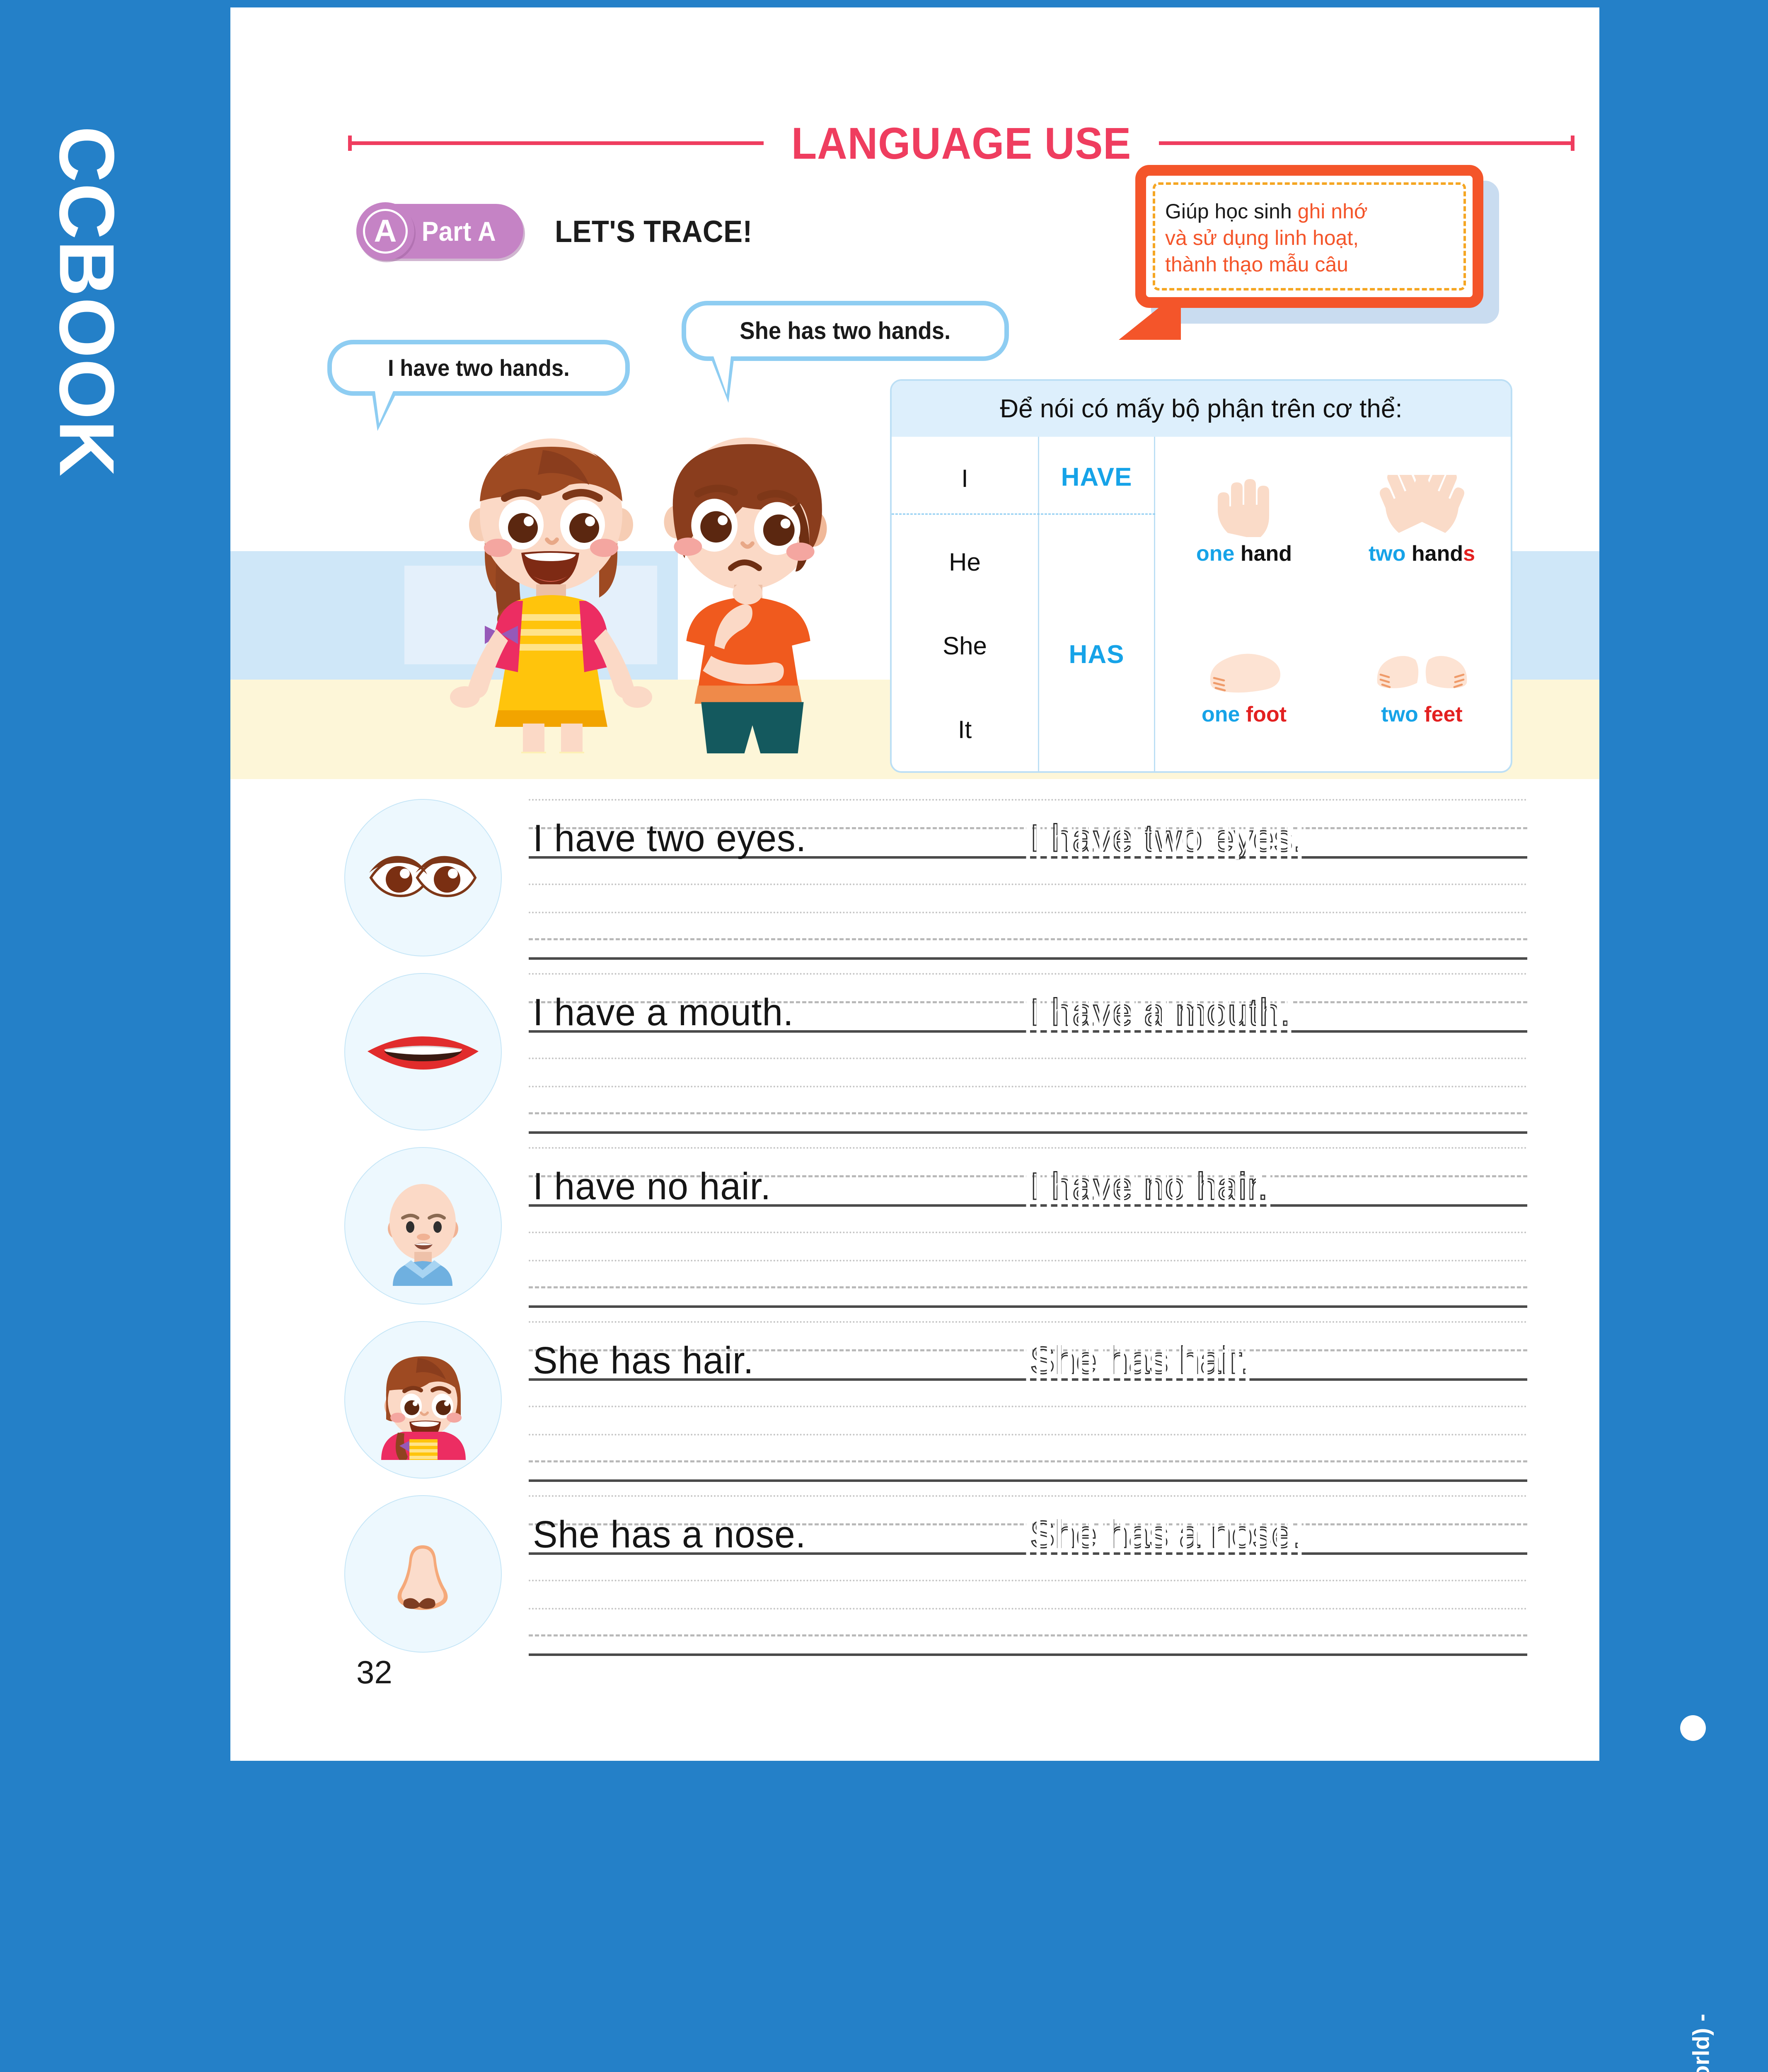  Describe the element at coordinates (1437, 553) in the screenshot. I see `cap-noun-hands: hand` at that location.